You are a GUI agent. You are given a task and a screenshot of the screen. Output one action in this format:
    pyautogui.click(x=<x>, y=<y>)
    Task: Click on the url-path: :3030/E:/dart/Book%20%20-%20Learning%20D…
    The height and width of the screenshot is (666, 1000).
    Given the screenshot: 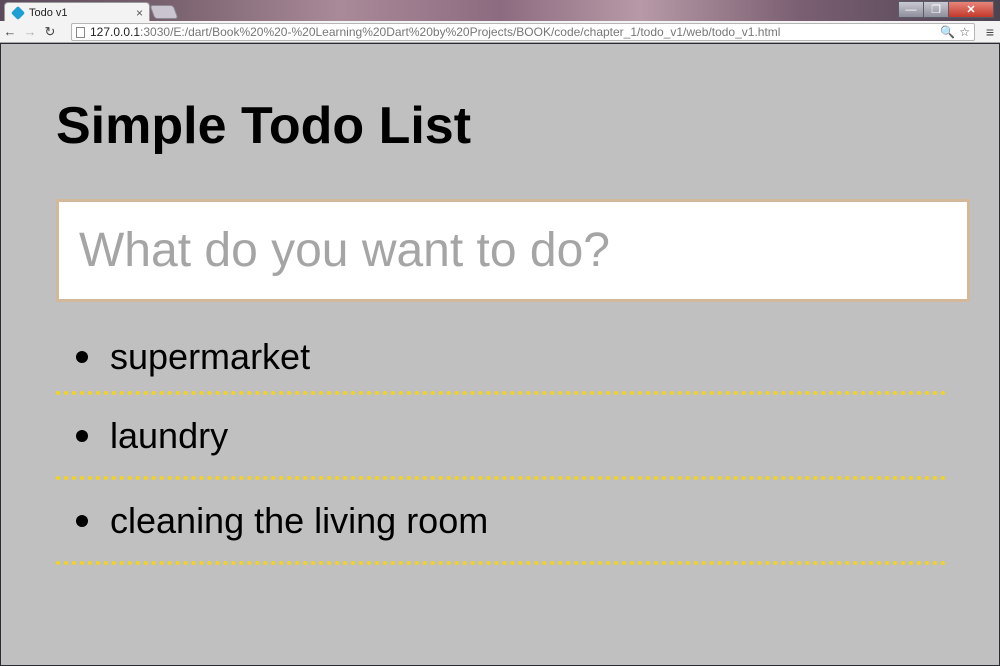 What is the action you would take?
    pyautogui.click(x=460, y=32)
    